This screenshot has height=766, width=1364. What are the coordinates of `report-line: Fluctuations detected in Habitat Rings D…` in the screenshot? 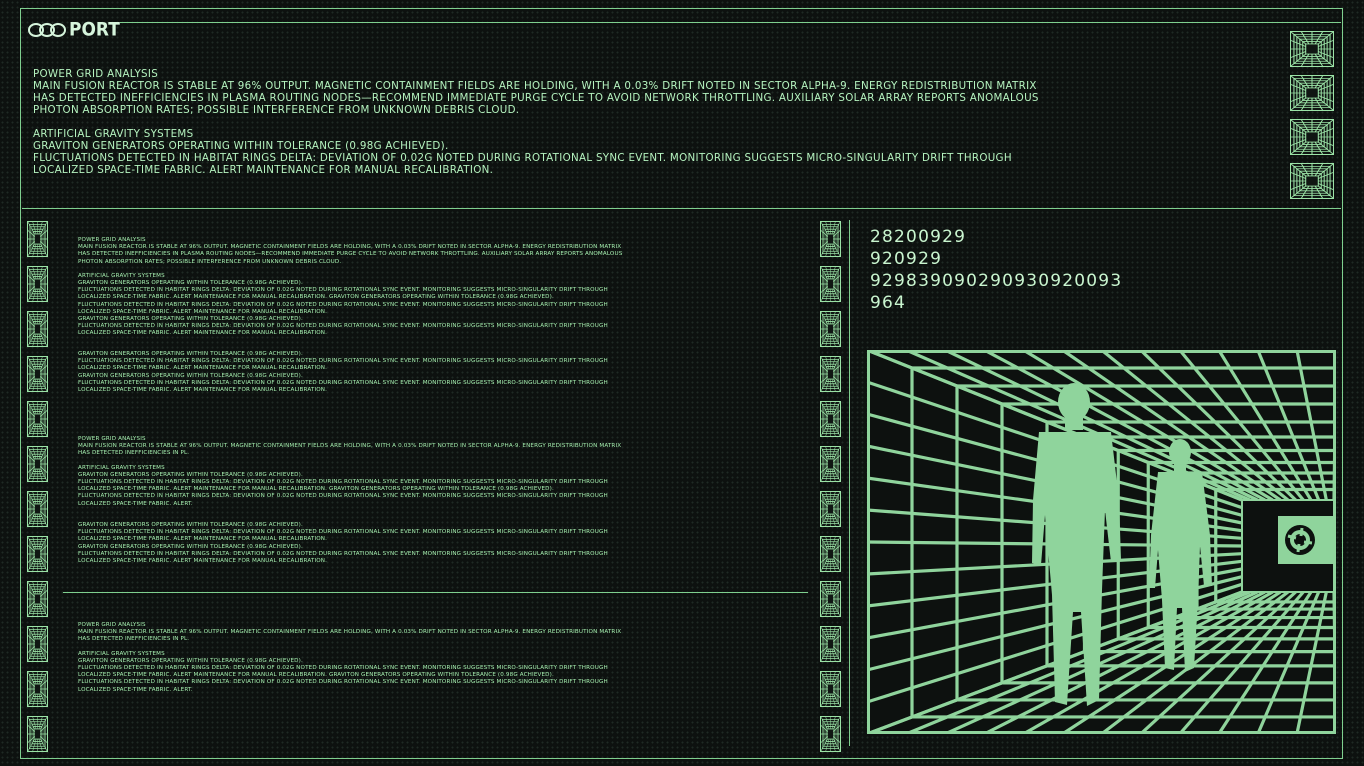 It's located at (522, 158).